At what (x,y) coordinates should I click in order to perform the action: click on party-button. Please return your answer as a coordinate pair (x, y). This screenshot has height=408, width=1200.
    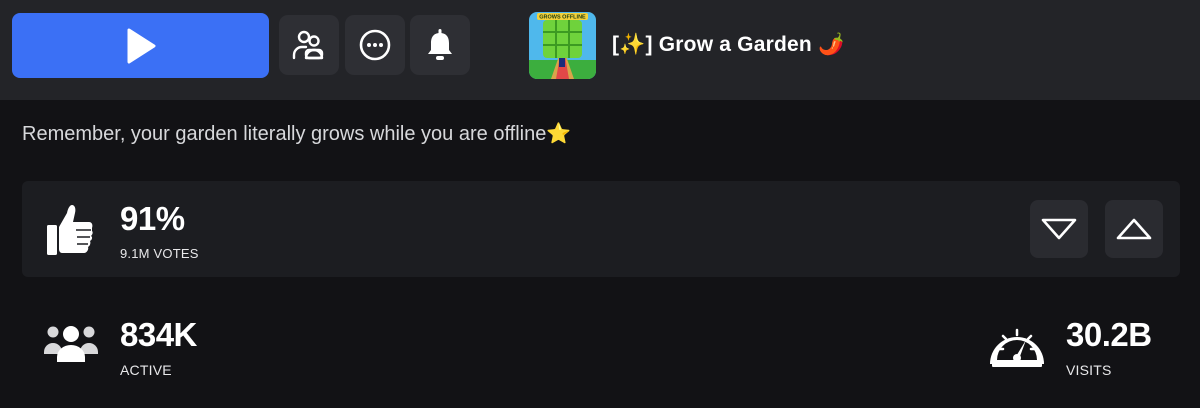
    Looking at the image, I should click on (309, 45).